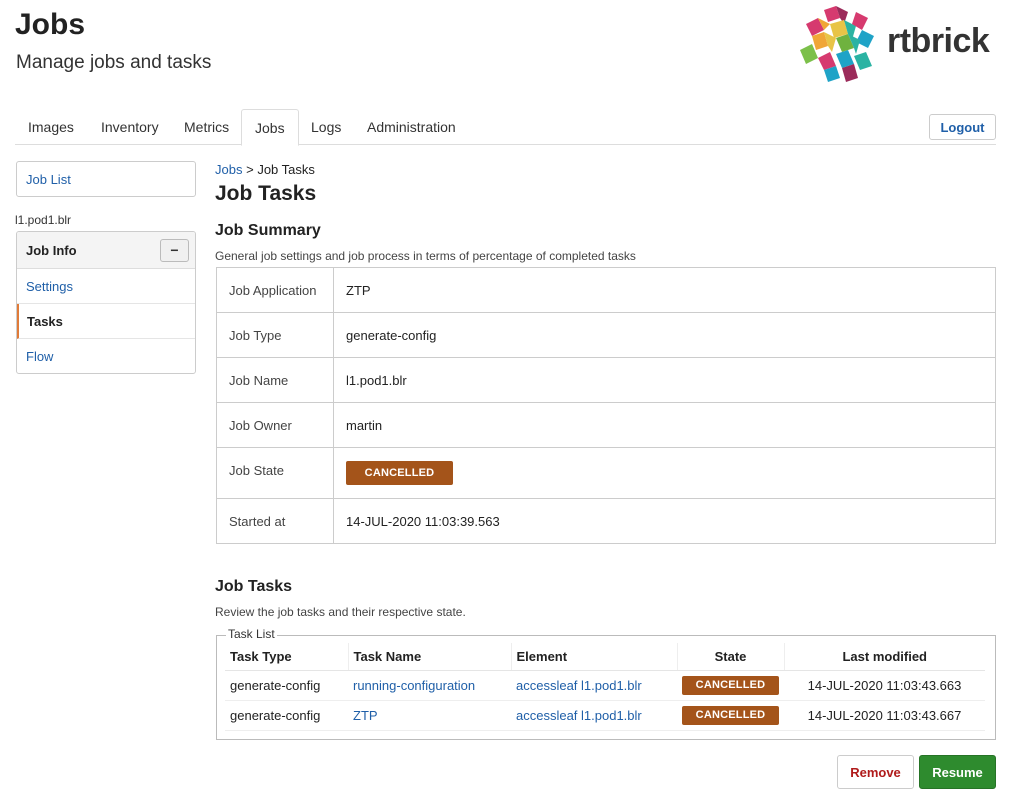 The height and width of the screenshot is (800, 1017). Describe the element at coordinates (286, 657) in the screenshot. I see `column-header-task-type: Task Type` at that location.